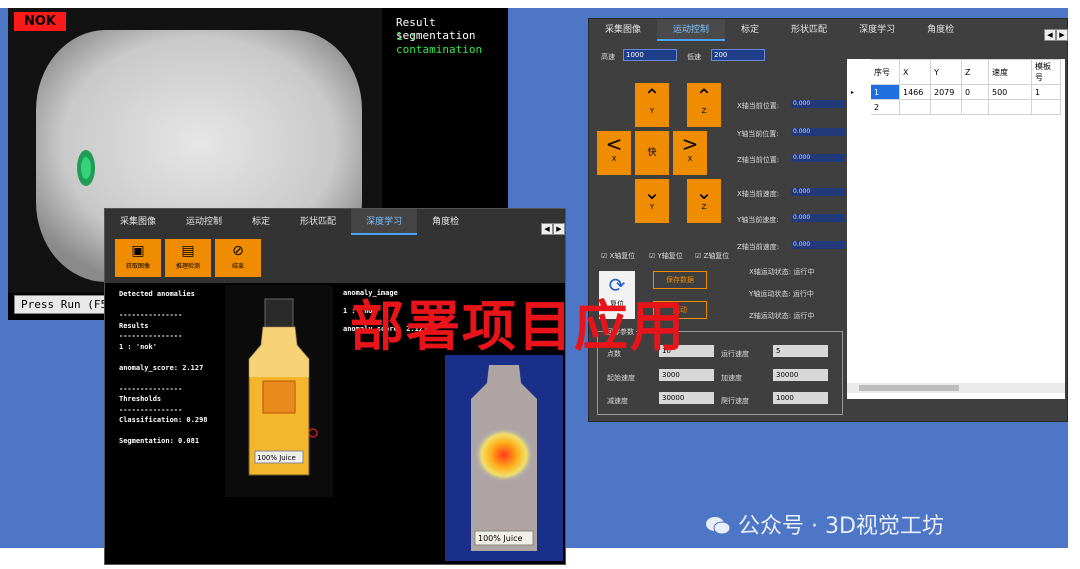 The width and height of the screenshot is (1080, 569). I want to click on param-input-accel: 30000, so click(800, 375).